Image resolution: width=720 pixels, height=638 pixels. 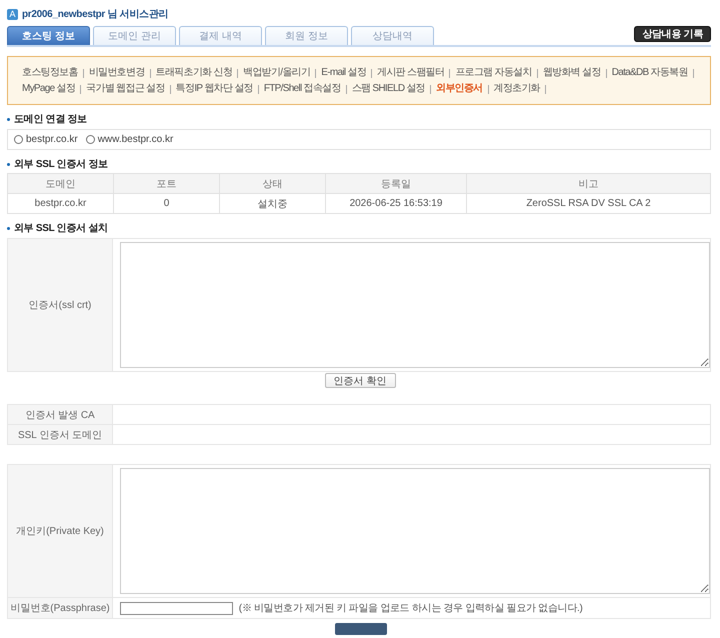 What do you see at coordinates (588, 184) in the screenshot?
I see `column-header: 비고` at bounding box center [588, 184].